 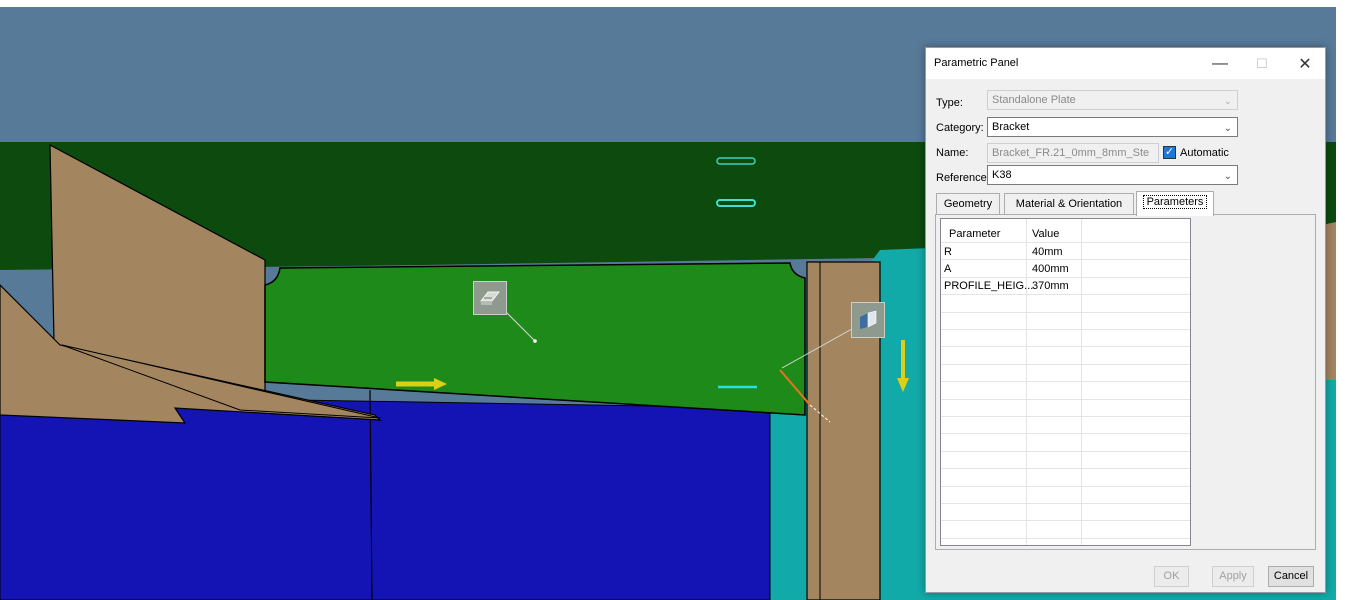 What do you see at coordinates (1233, 576) in the screenshot?
I see `apply-button: Apply` at bounding box center [1233, 576].